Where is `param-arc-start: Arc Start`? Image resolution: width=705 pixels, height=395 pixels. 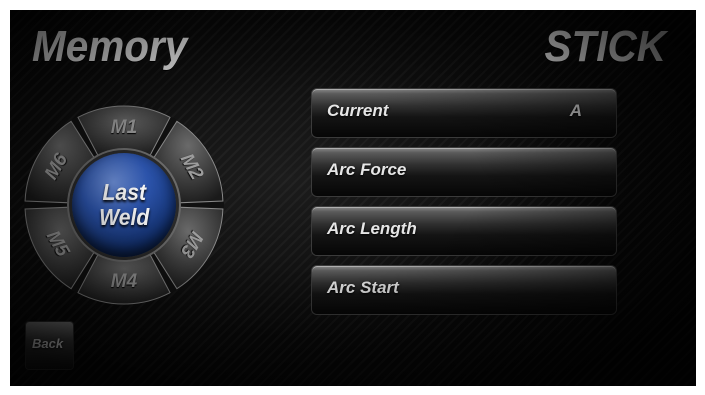
param-arc-start: Arc Start is located at coordinates (464, 290).